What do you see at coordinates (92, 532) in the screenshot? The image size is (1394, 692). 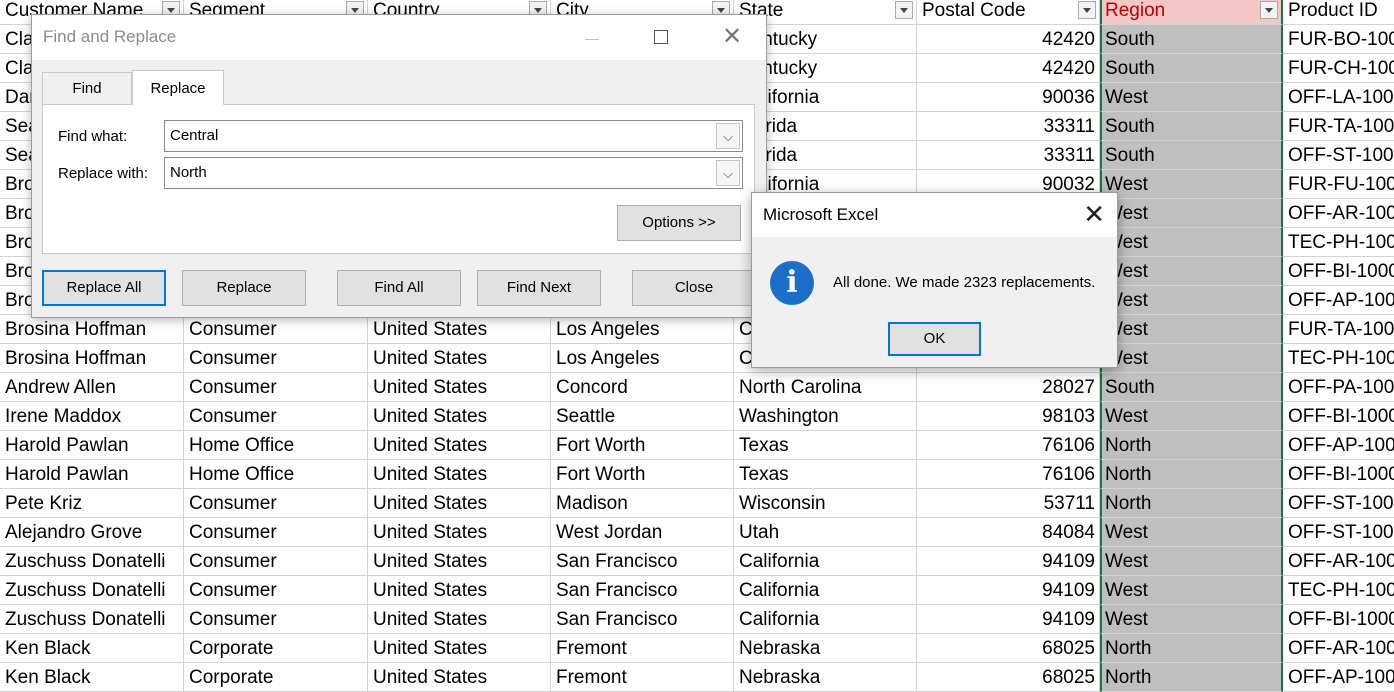 I see `cell-customer-name: Alejandro Grove` at bounding box center [92, 532].